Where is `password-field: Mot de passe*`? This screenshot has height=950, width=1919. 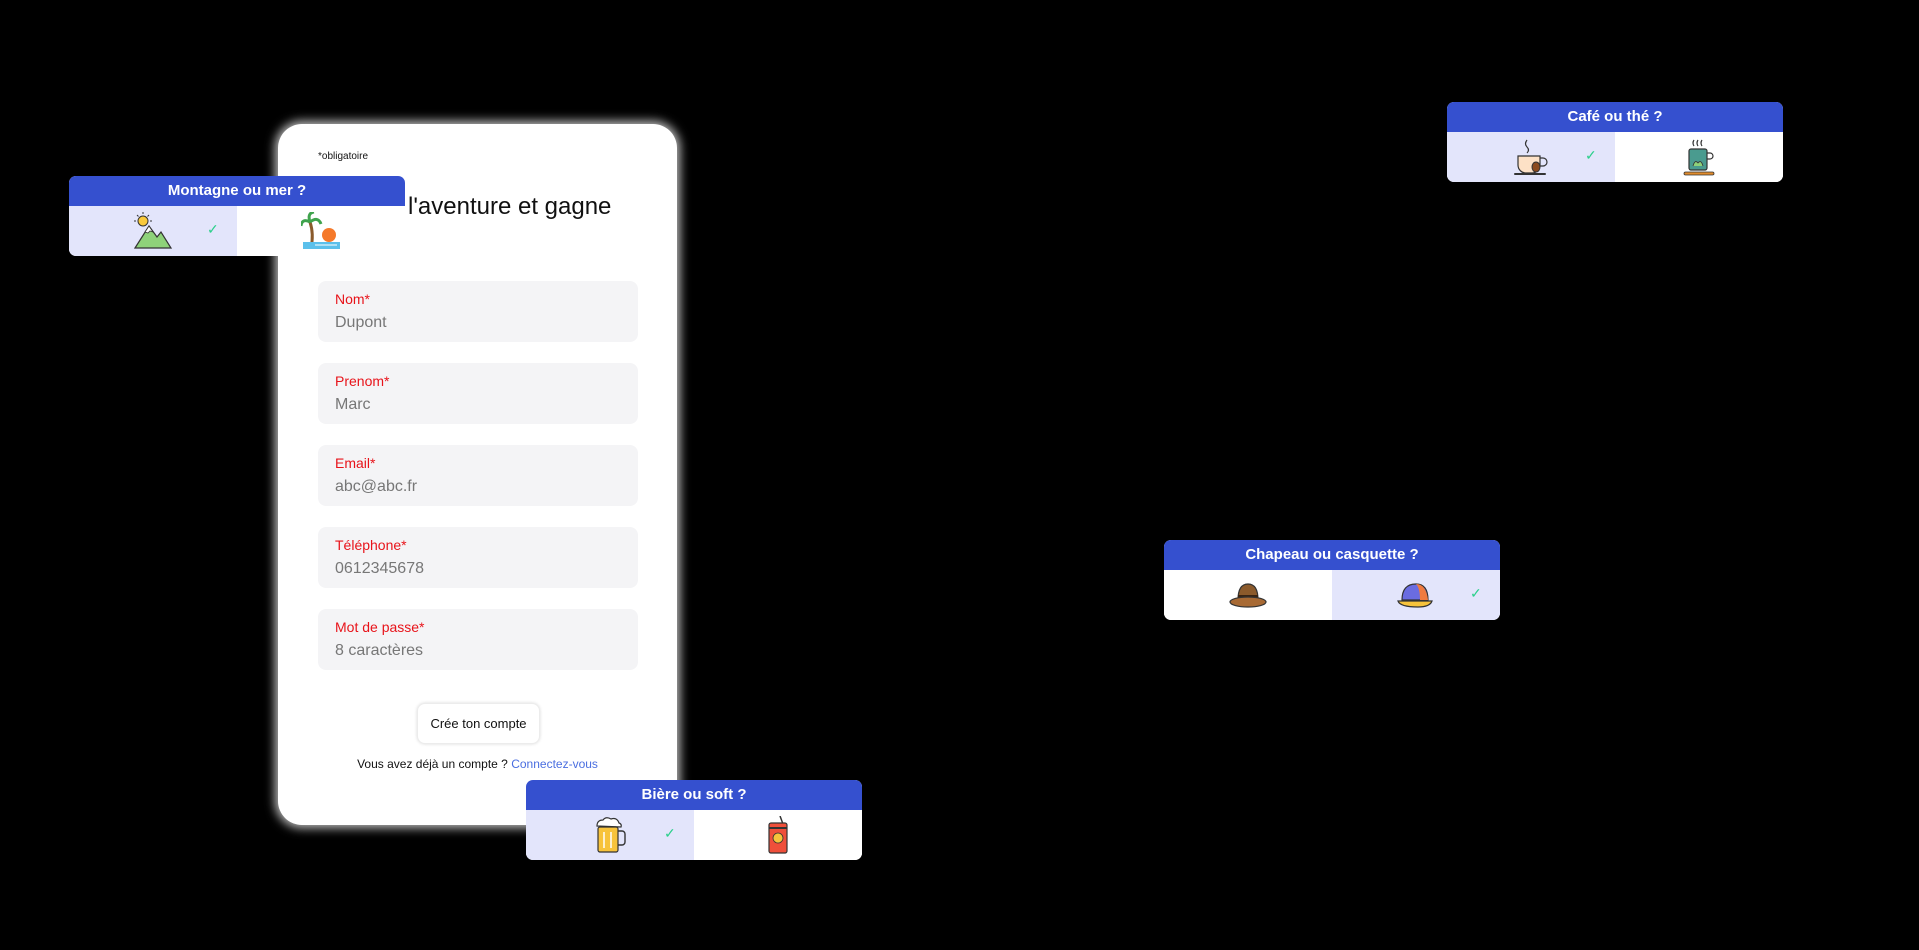 password-field: Mot de passe* is located at coordinates (478, 639).